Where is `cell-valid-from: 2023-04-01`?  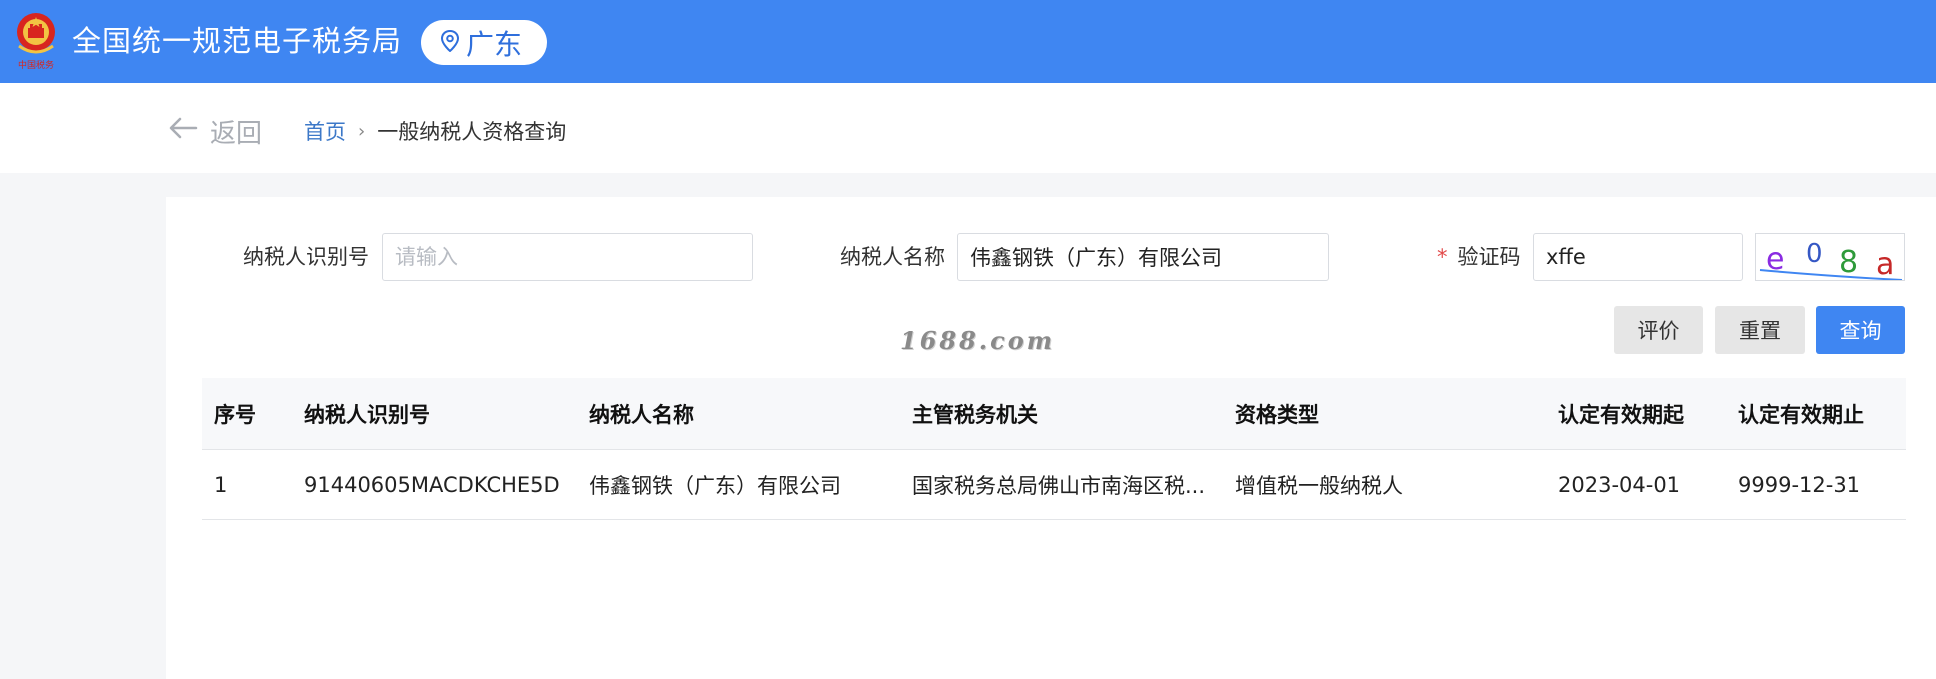 cell-valid-from: 2023-04-01 is located at coordinates (1619, 484).